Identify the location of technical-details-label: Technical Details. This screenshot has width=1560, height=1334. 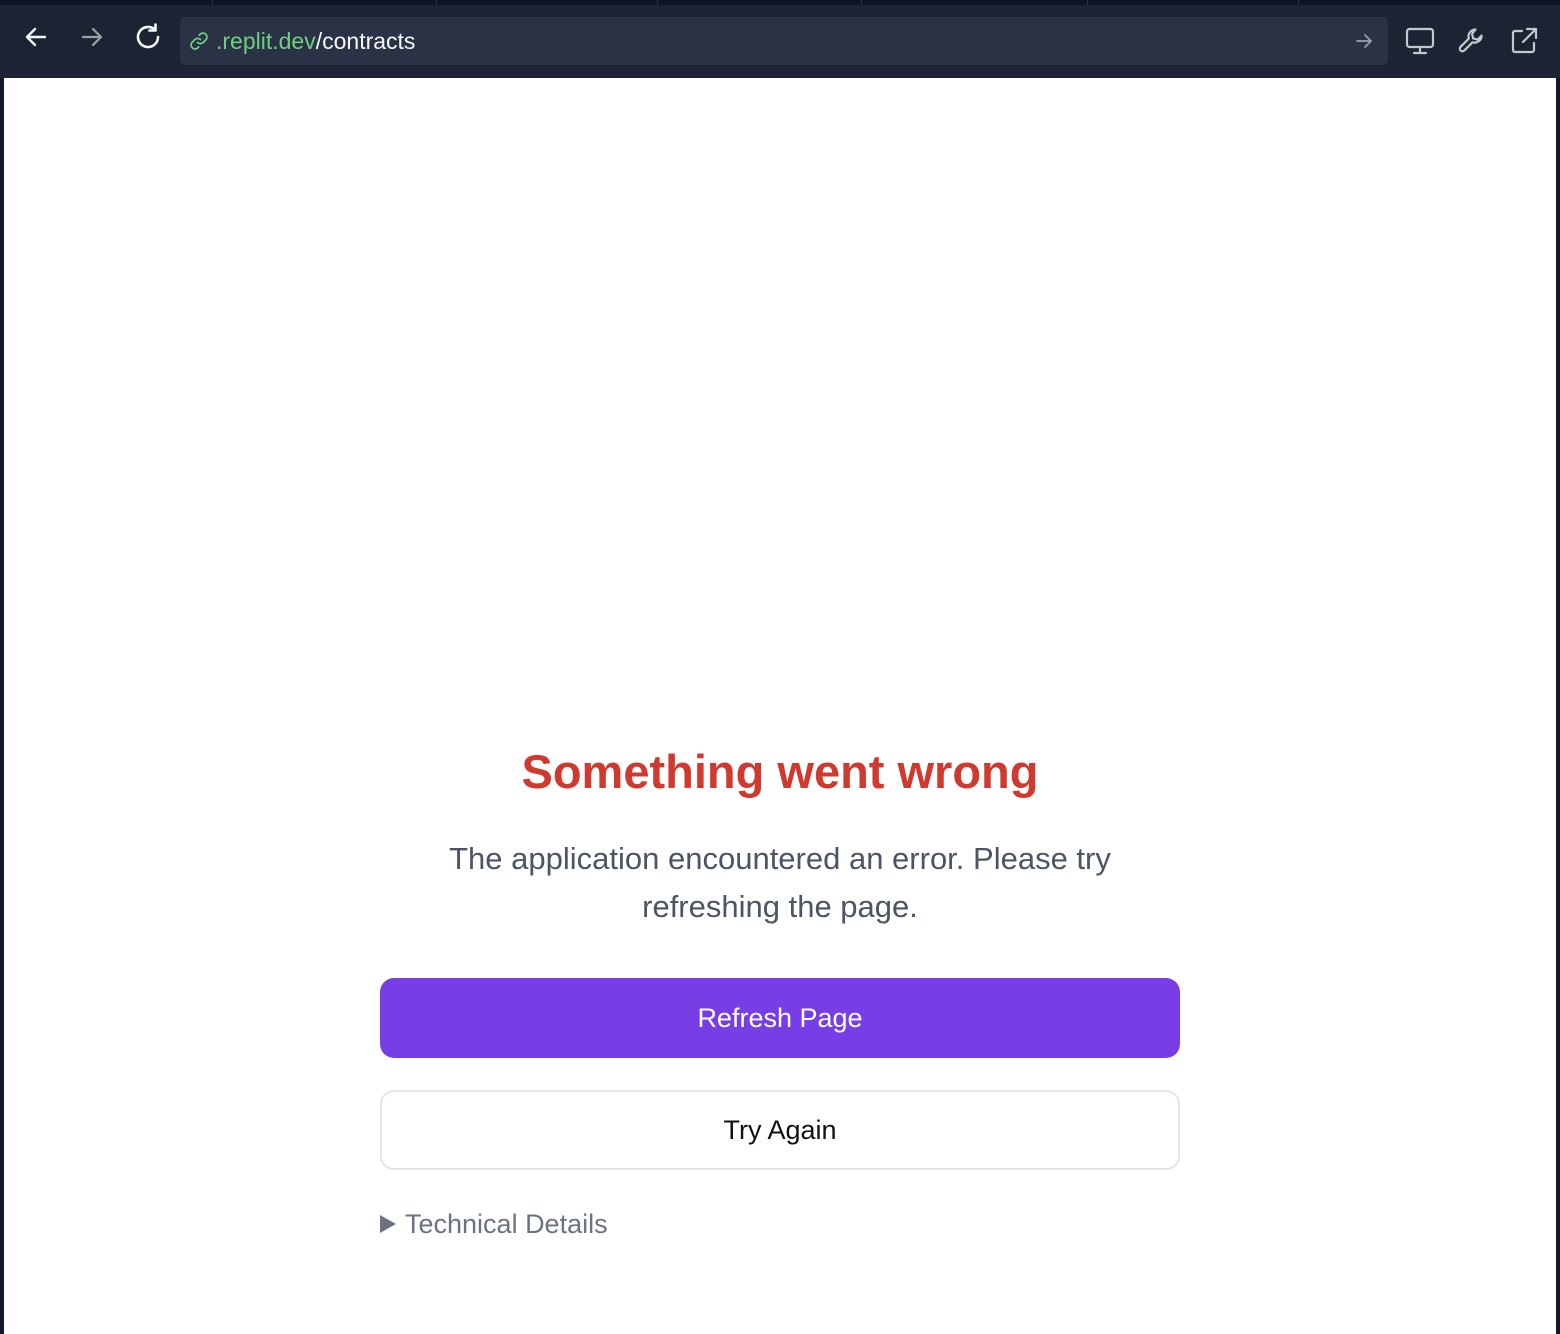
(506, 1224).